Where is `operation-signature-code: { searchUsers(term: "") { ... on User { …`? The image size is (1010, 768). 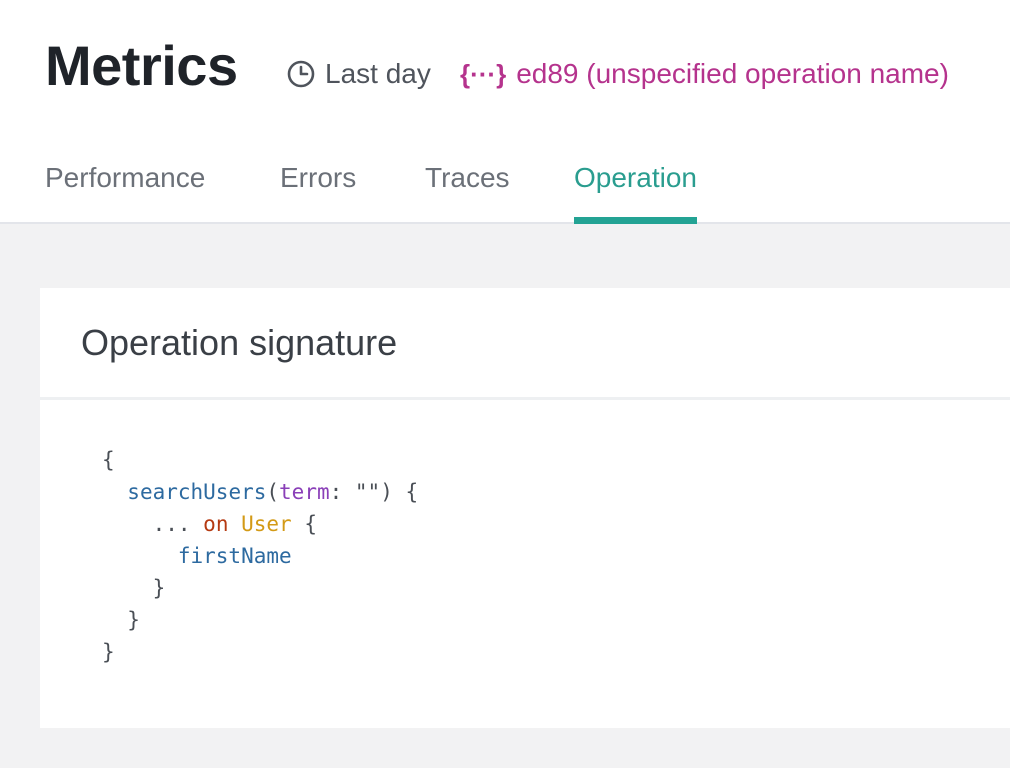 operation-signature-code: { searchUsers(term: "") { ... on User { … is located at coordinates (260, 556).